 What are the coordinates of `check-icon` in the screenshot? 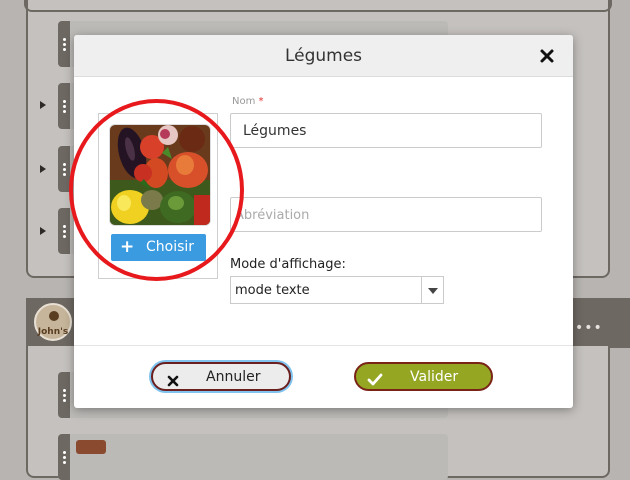 It's located at (375, 380).